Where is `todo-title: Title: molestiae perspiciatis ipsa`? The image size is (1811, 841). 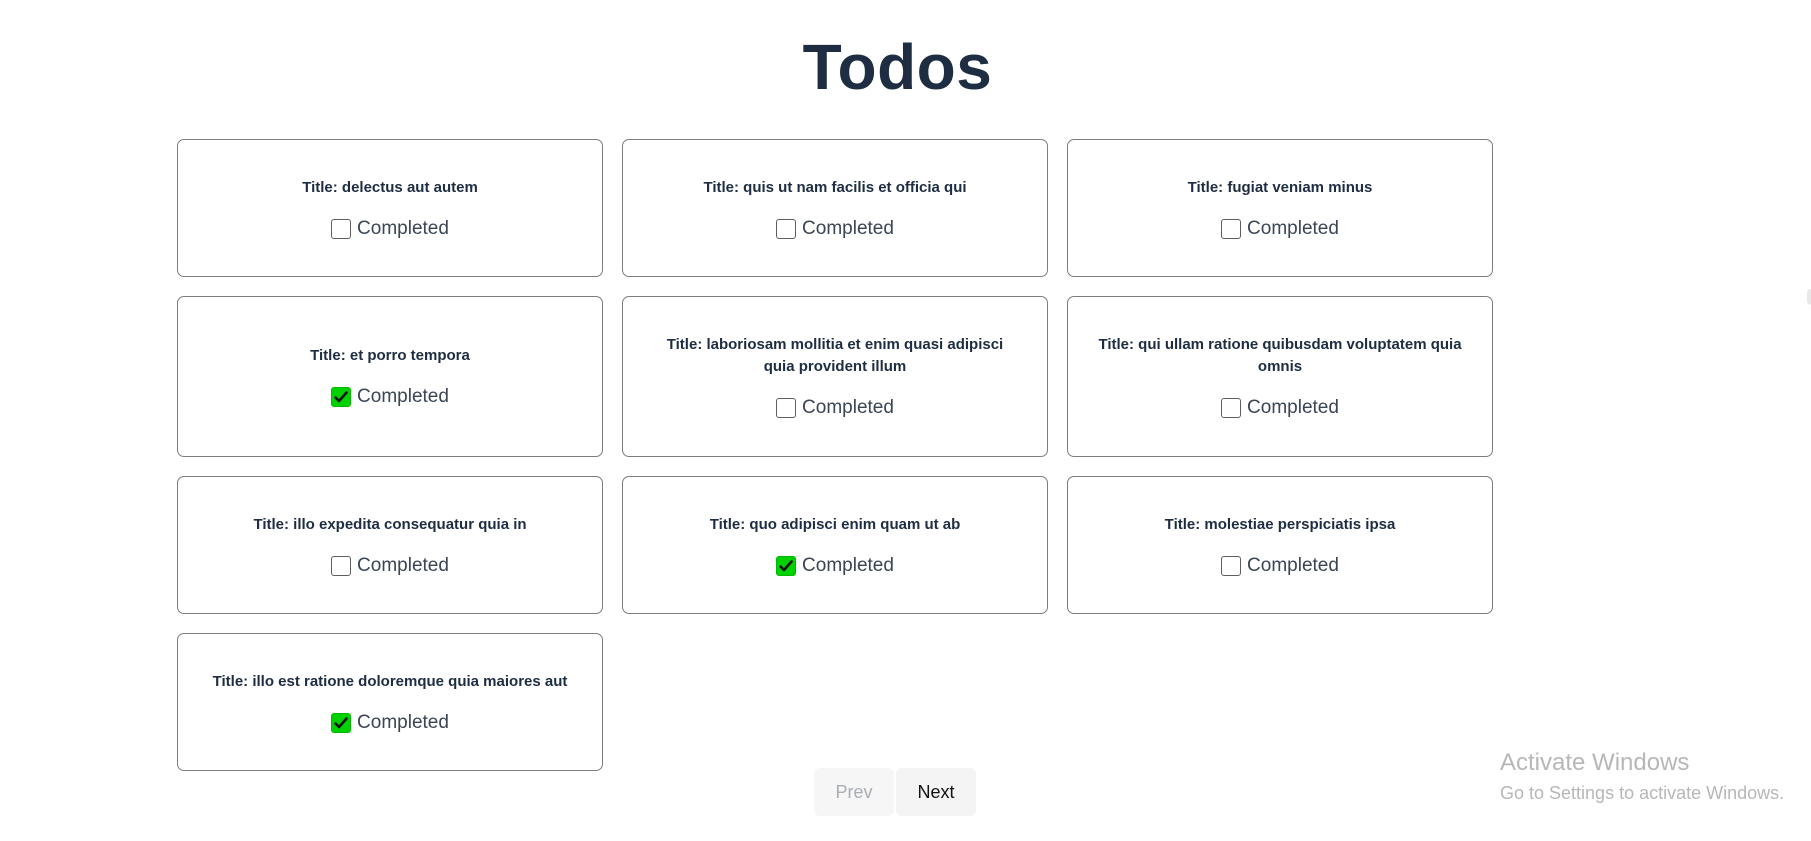 todo-title: Title: molestiae perspiciatis ipsa is located at coordinates (1280, 524).